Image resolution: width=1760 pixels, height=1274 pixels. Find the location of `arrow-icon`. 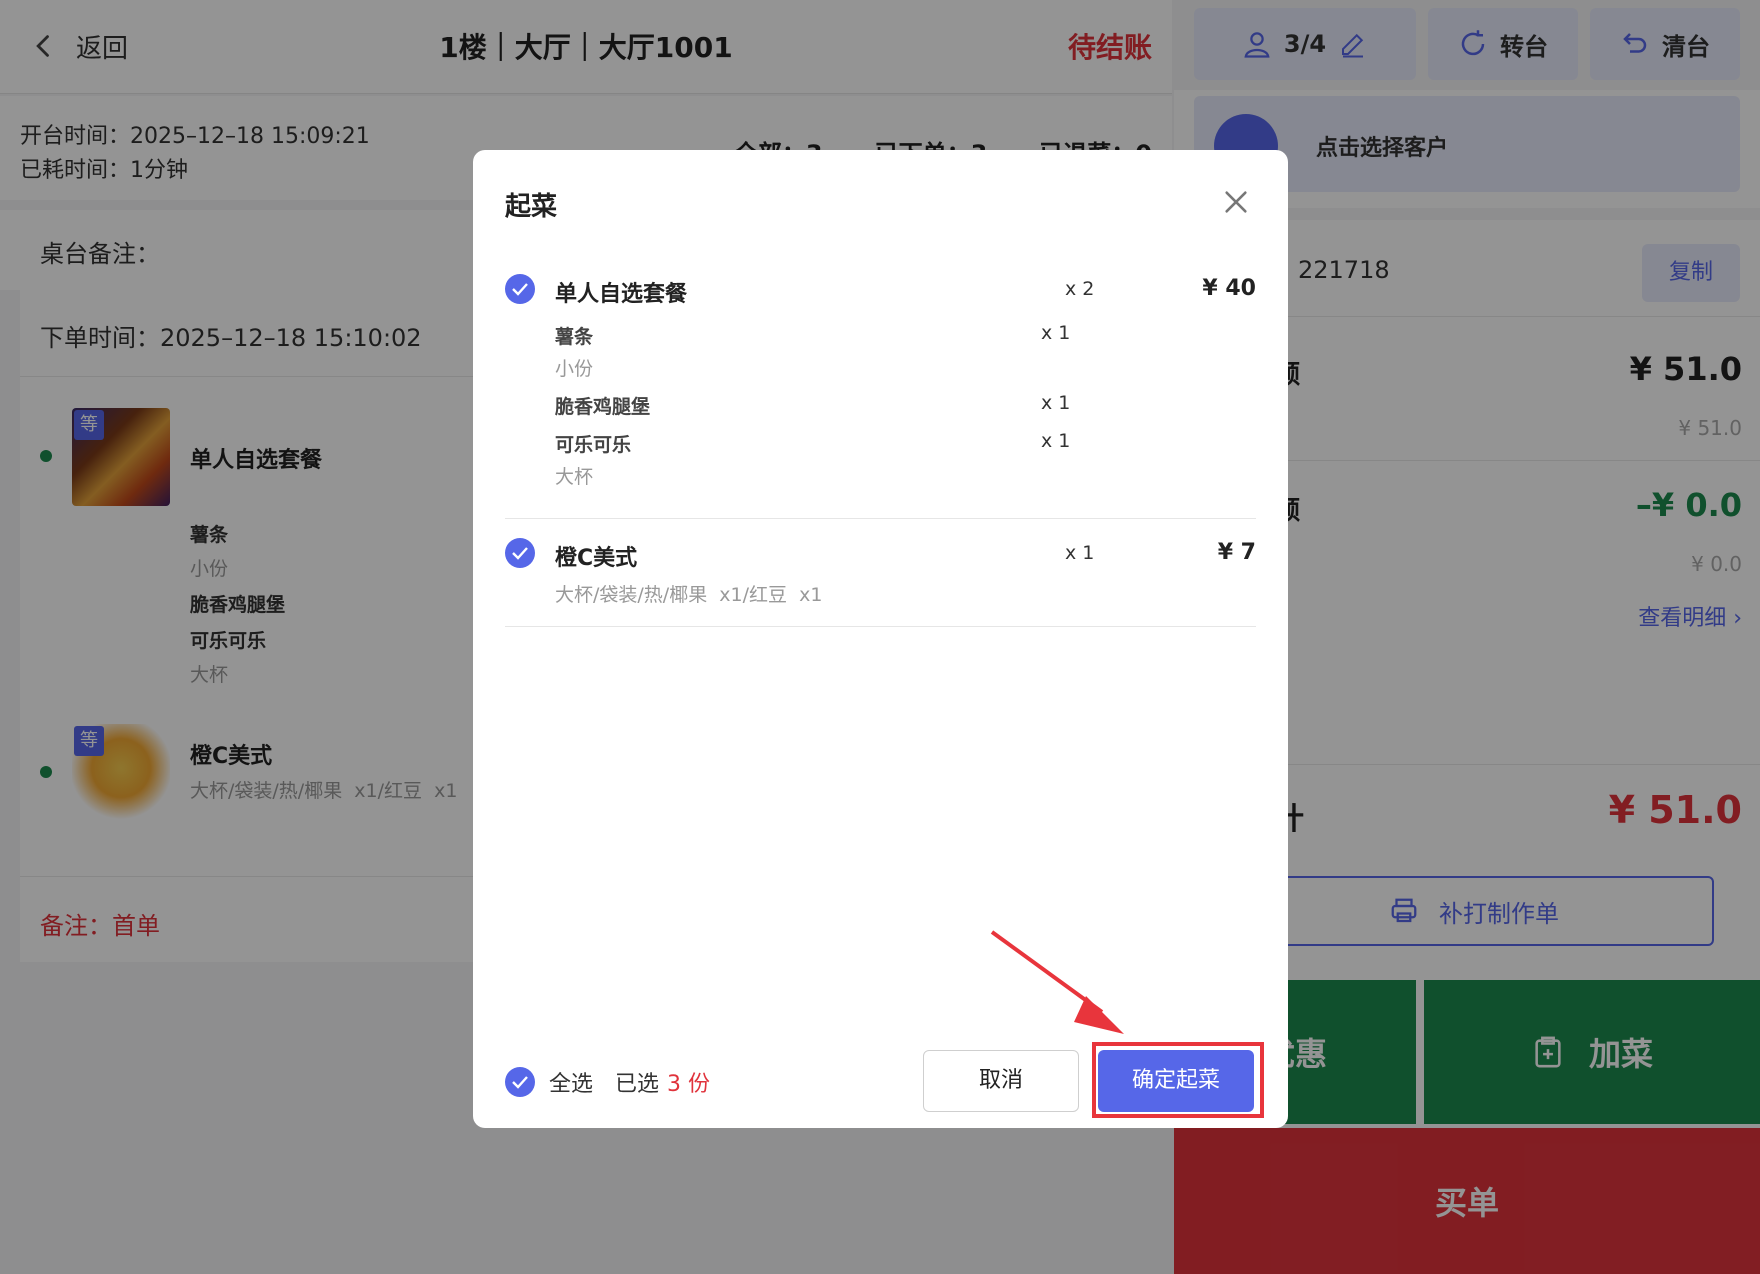

arrow-icon is located at coordinates (1057, 982).